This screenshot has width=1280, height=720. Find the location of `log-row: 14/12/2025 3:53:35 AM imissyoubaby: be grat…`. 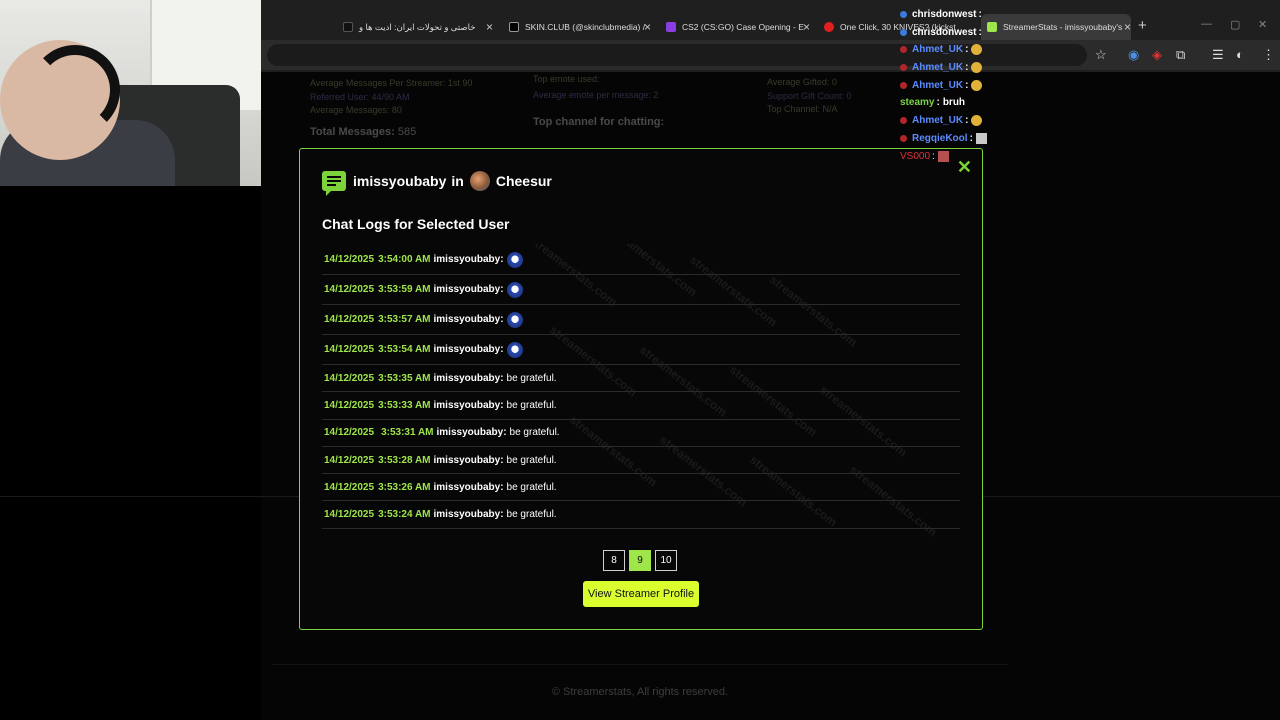

log-row: 14/12/2025 3:53:35 AM imissyoubaby: be grat… is located at coordinates (641, 379).